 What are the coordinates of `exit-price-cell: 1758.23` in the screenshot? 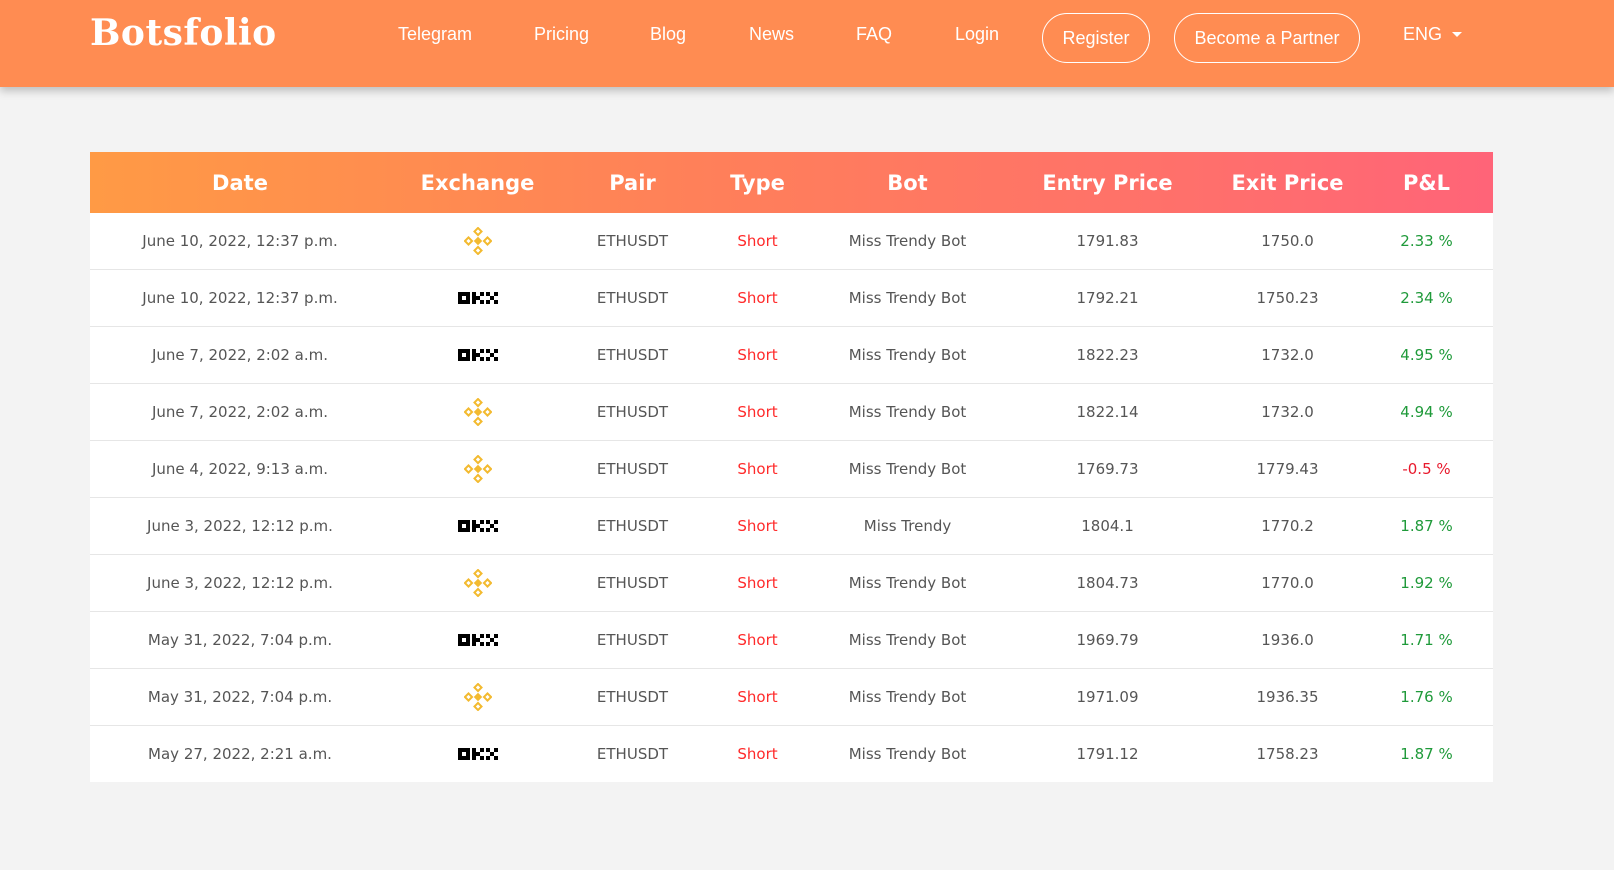 It's located at (1287, 754).